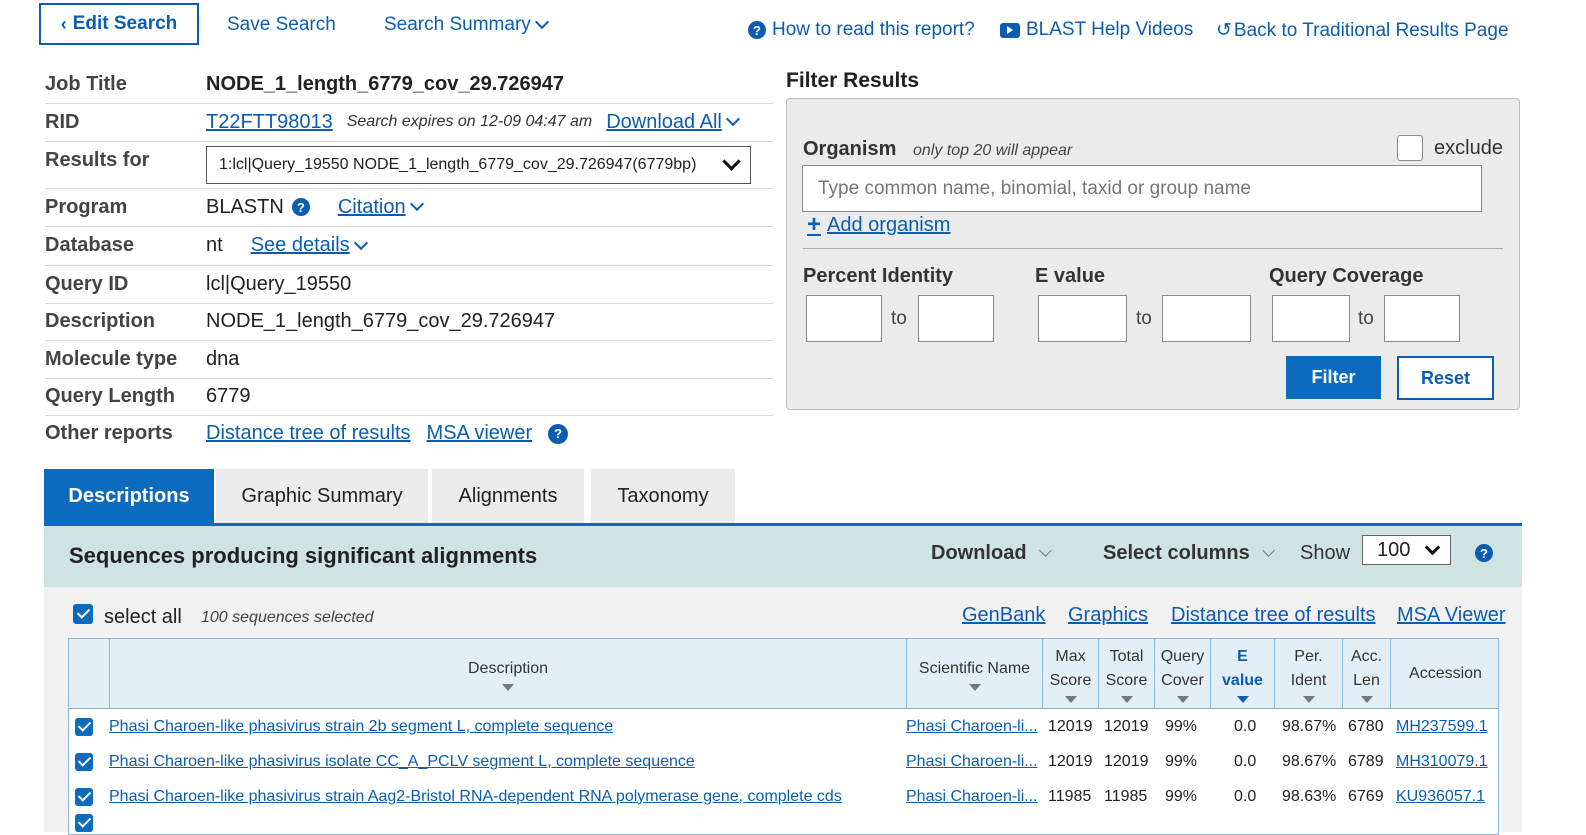 The height and width of the screenshot is (835, 1586). What do you see at coordinates (409, 359) in the screenshot?
I see `molecule-type-row: Molecule type dna` at bounding box center [409, 359].